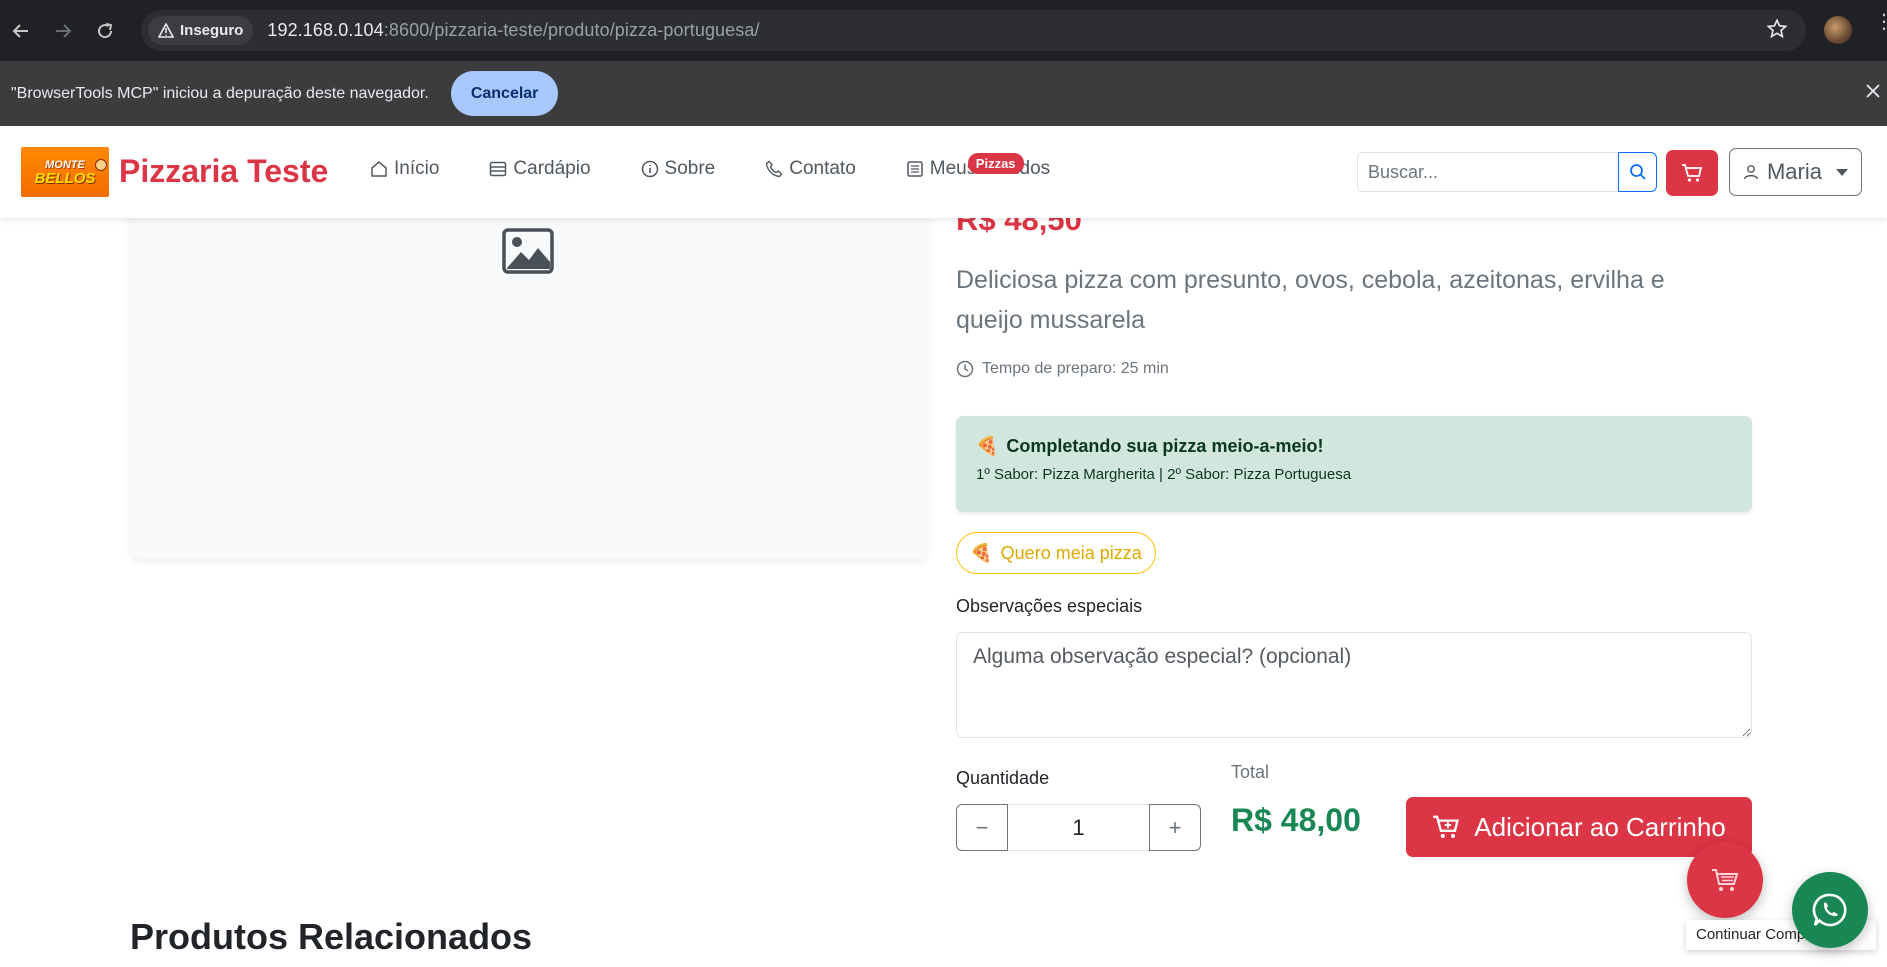 The height and width of the screenshot is (967, 1887). Describe the element at coordinates (504, 93) in the screenshot. I see `cancel-debug-button: Cancelar` at that location.